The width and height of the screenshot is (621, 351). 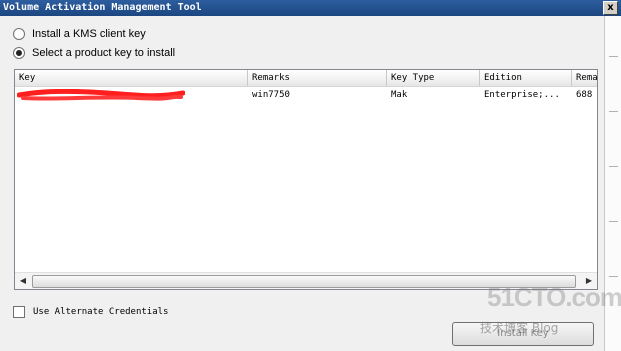 I want to click on option-select-product-key-label: Select a product key to install, so click(x=104, y=53).